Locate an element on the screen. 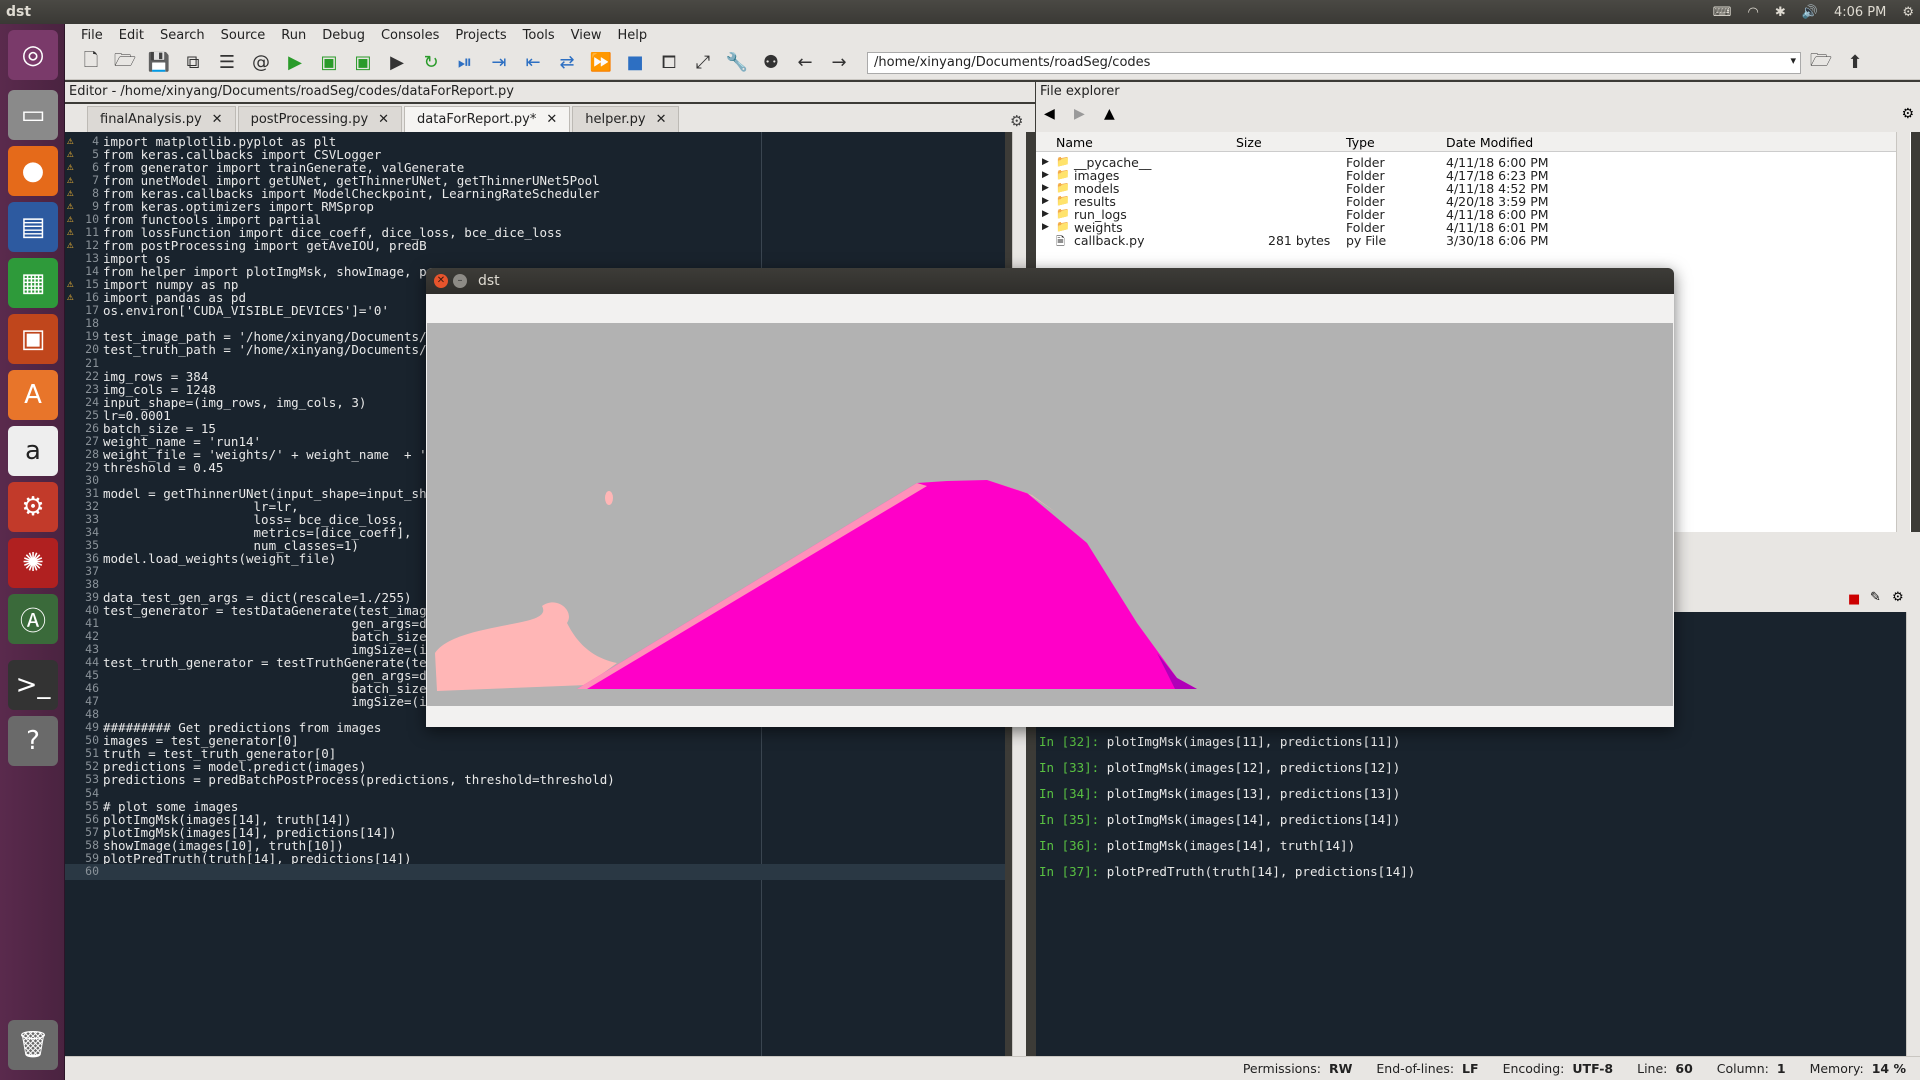 The width and height of the screenshot is (1920, 1080). spyder-icon: ✺ is located at coordinates (33, 563).